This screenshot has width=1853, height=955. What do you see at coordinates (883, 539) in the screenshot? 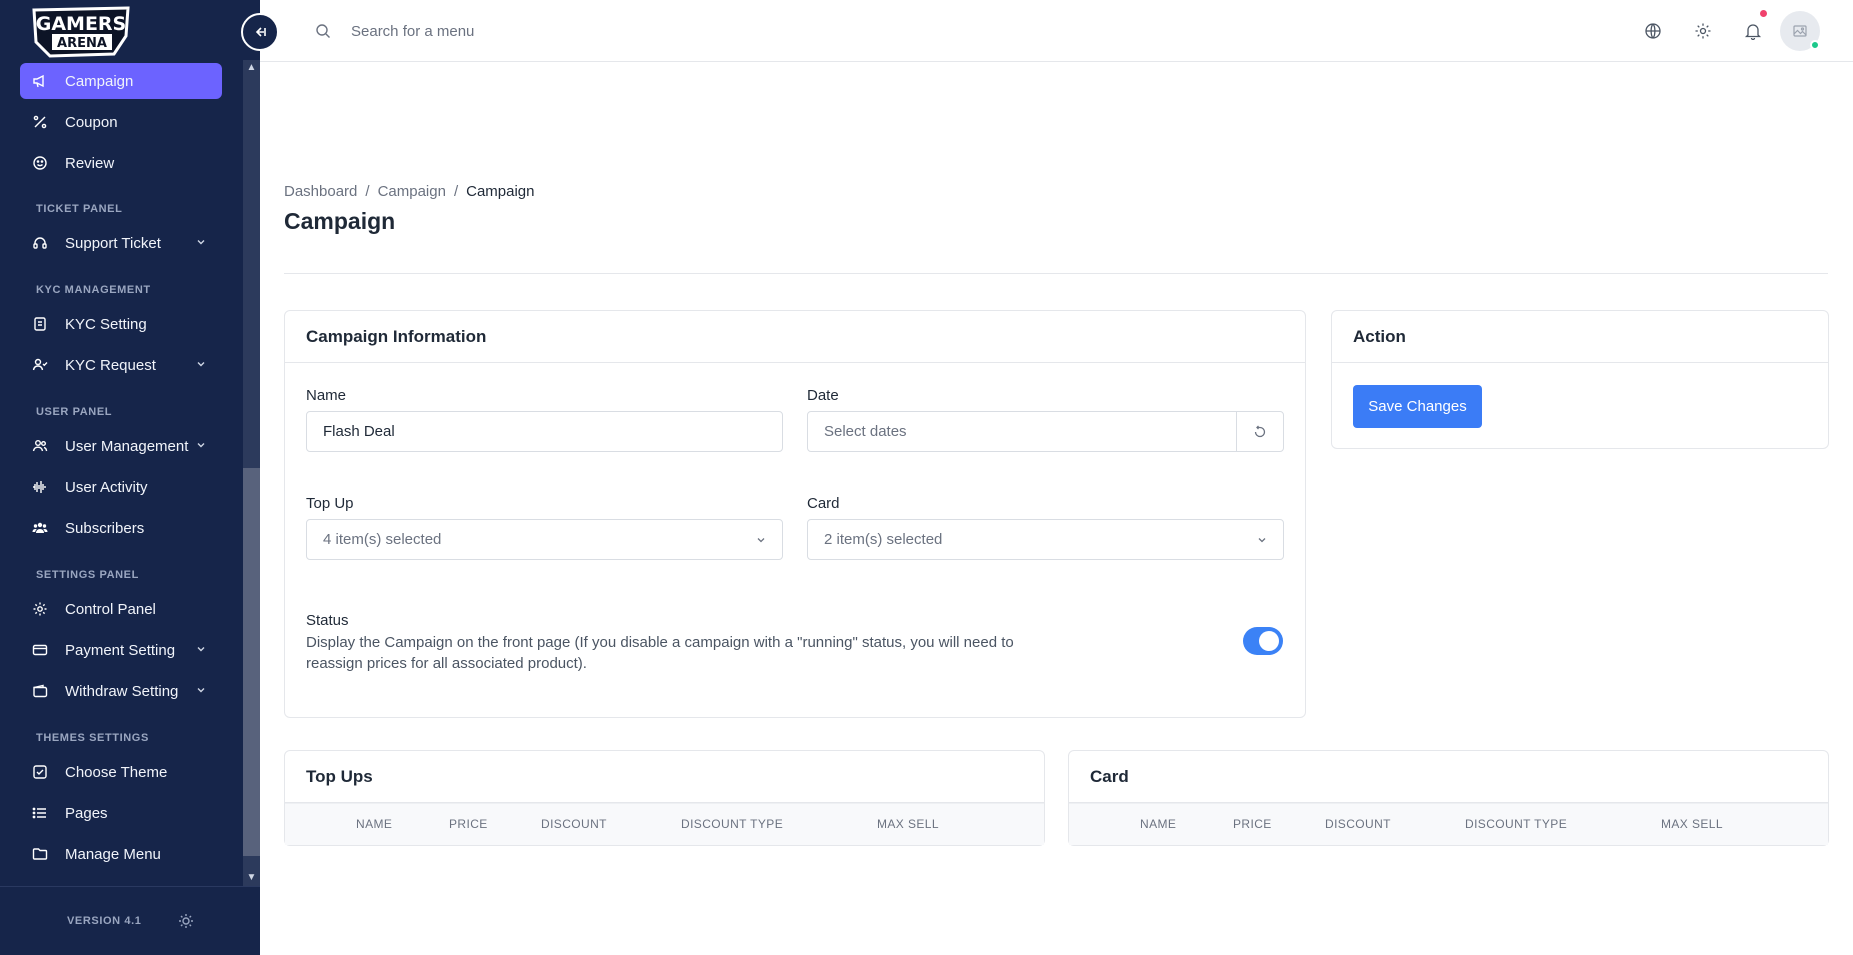
I see `card-selected-value: 2 item(s) selected` at bounding box center [883, 539].